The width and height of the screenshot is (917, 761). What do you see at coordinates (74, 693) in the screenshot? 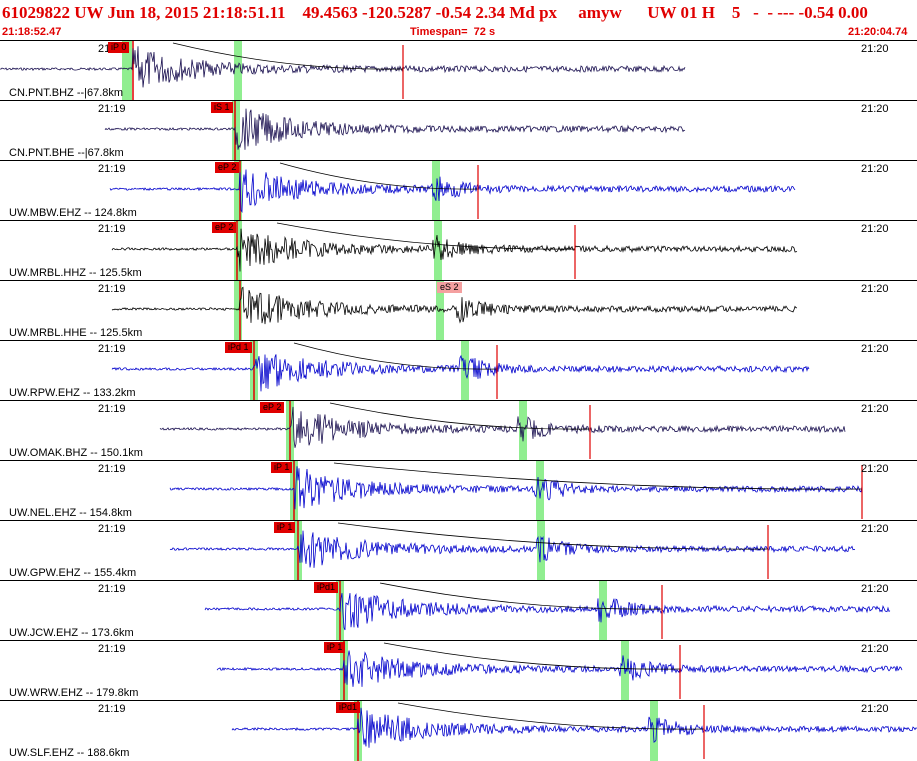
I see `station-label: UW.WRW.EHZ -- 179.8km` at bounding box center [74, 693].